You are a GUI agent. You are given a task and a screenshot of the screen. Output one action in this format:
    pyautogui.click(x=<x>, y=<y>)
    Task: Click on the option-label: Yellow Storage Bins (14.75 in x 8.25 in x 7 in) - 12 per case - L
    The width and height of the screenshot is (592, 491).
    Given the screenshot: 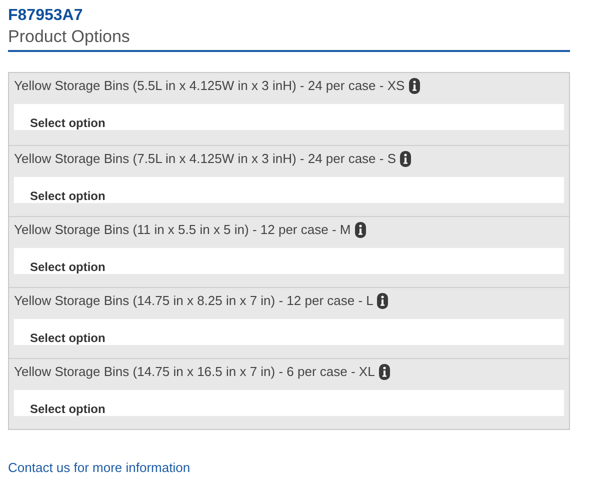 What is the action you would take?
    pyautogui.click(x=194, y=301)
    